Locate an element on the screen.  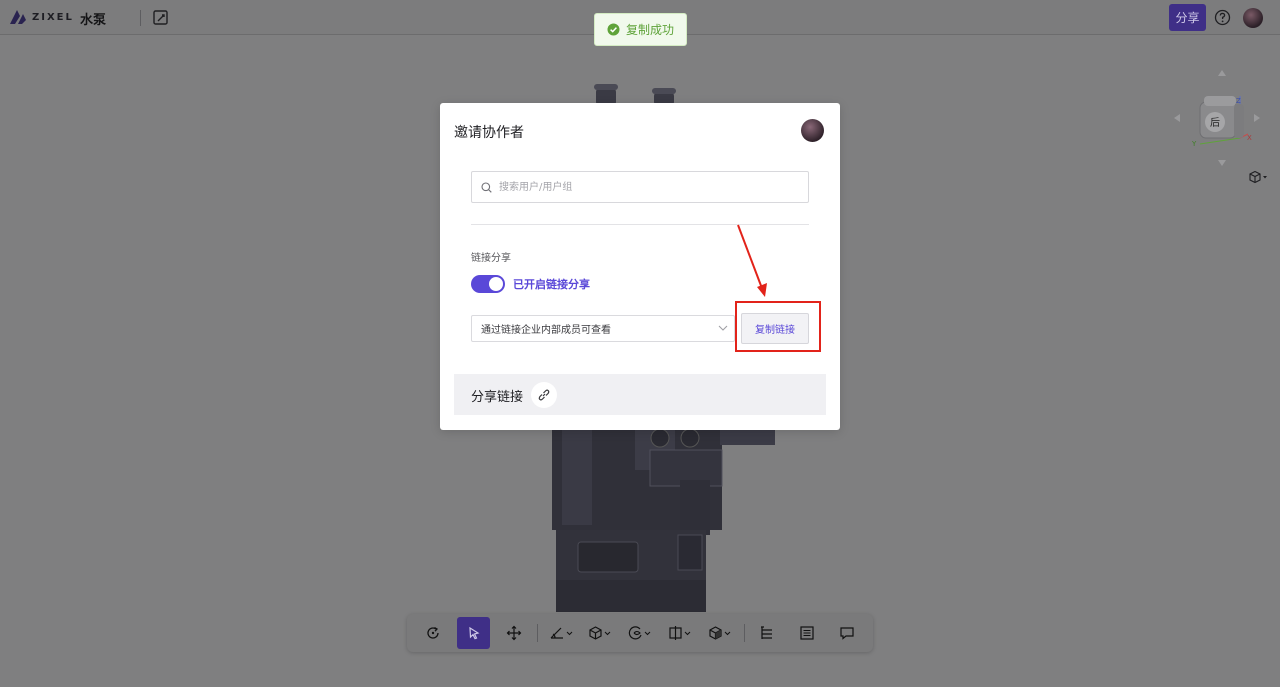
link-permission-select: 通过链接企业内部成员可查看 is located at coordinates (603, 328).